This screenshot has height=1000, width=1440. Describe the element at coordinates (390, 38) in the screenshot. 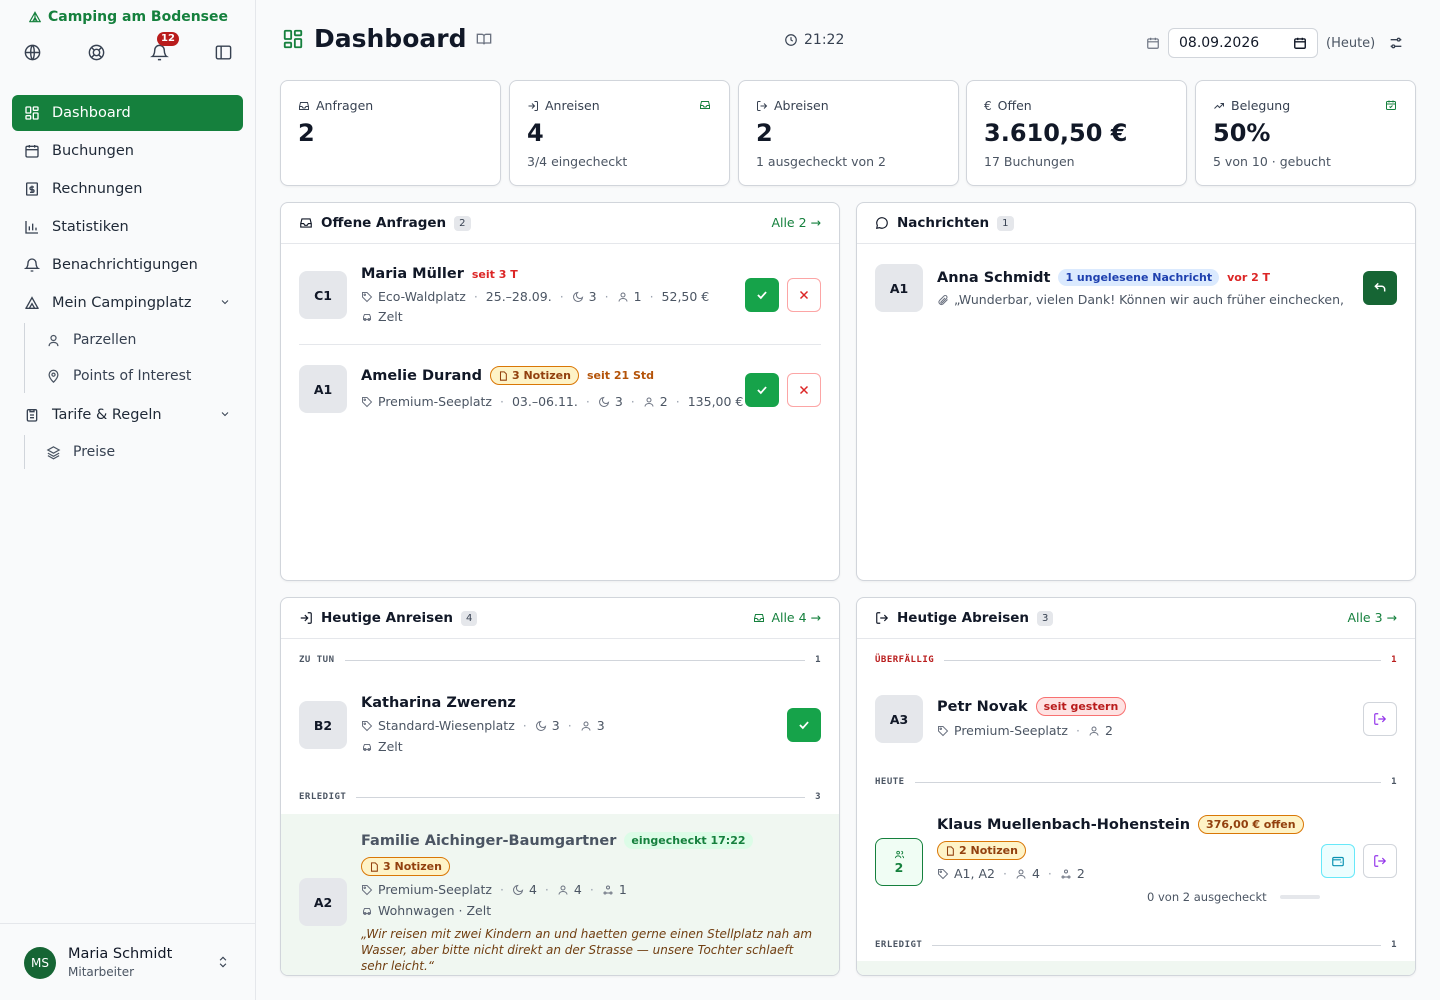

I see `page-title: Dashboard` at that location.